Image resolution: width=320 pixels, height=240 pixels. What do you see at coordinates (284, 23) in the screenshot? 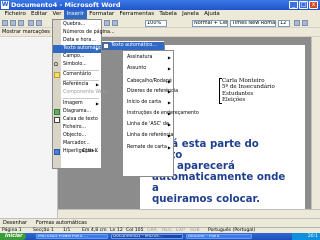
I see `font-size-field: 12` at bounding box center [284, 23].